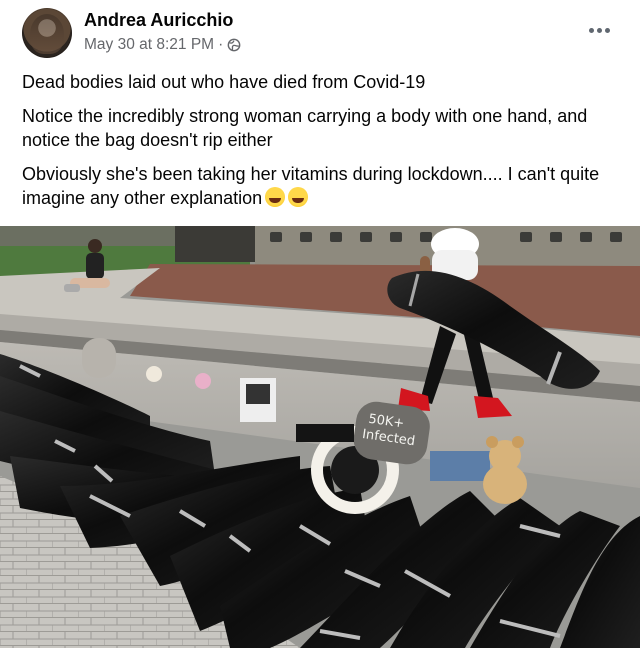 The height and width of the screenshot is (648, 640). Describe the element at coordinates (275, 197) in the screenshot. I see `laughing-crying-emoji` at that location.